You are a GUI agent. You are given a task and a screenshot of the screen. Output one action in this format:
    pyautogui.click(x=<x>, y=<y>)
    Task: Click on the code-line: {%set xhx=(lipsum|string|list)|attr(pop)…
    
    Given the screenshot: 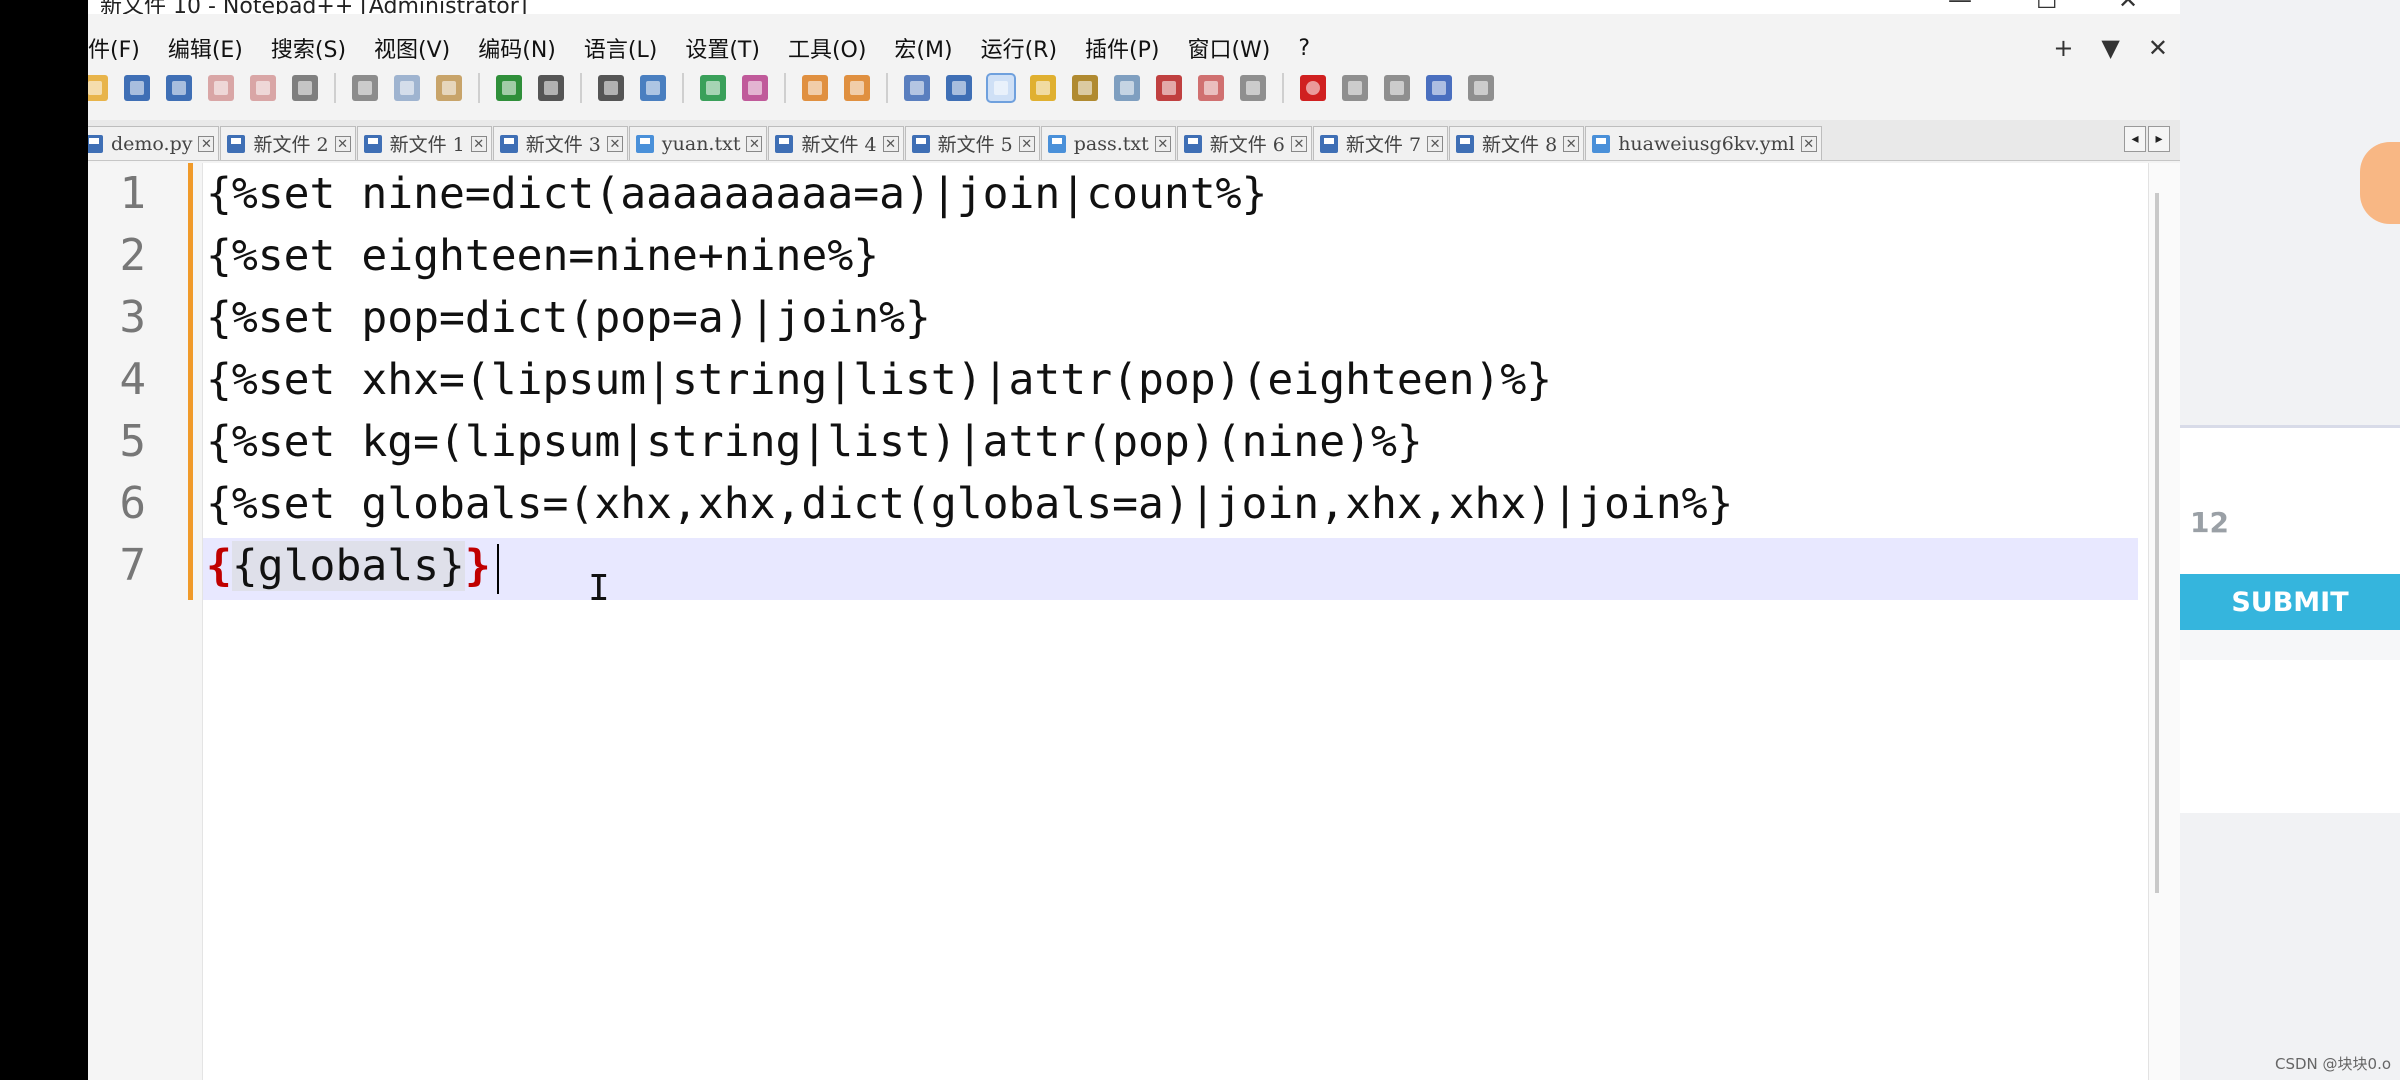 What is the action you would take?
    pyautogui.click(x=879, y=380)
    